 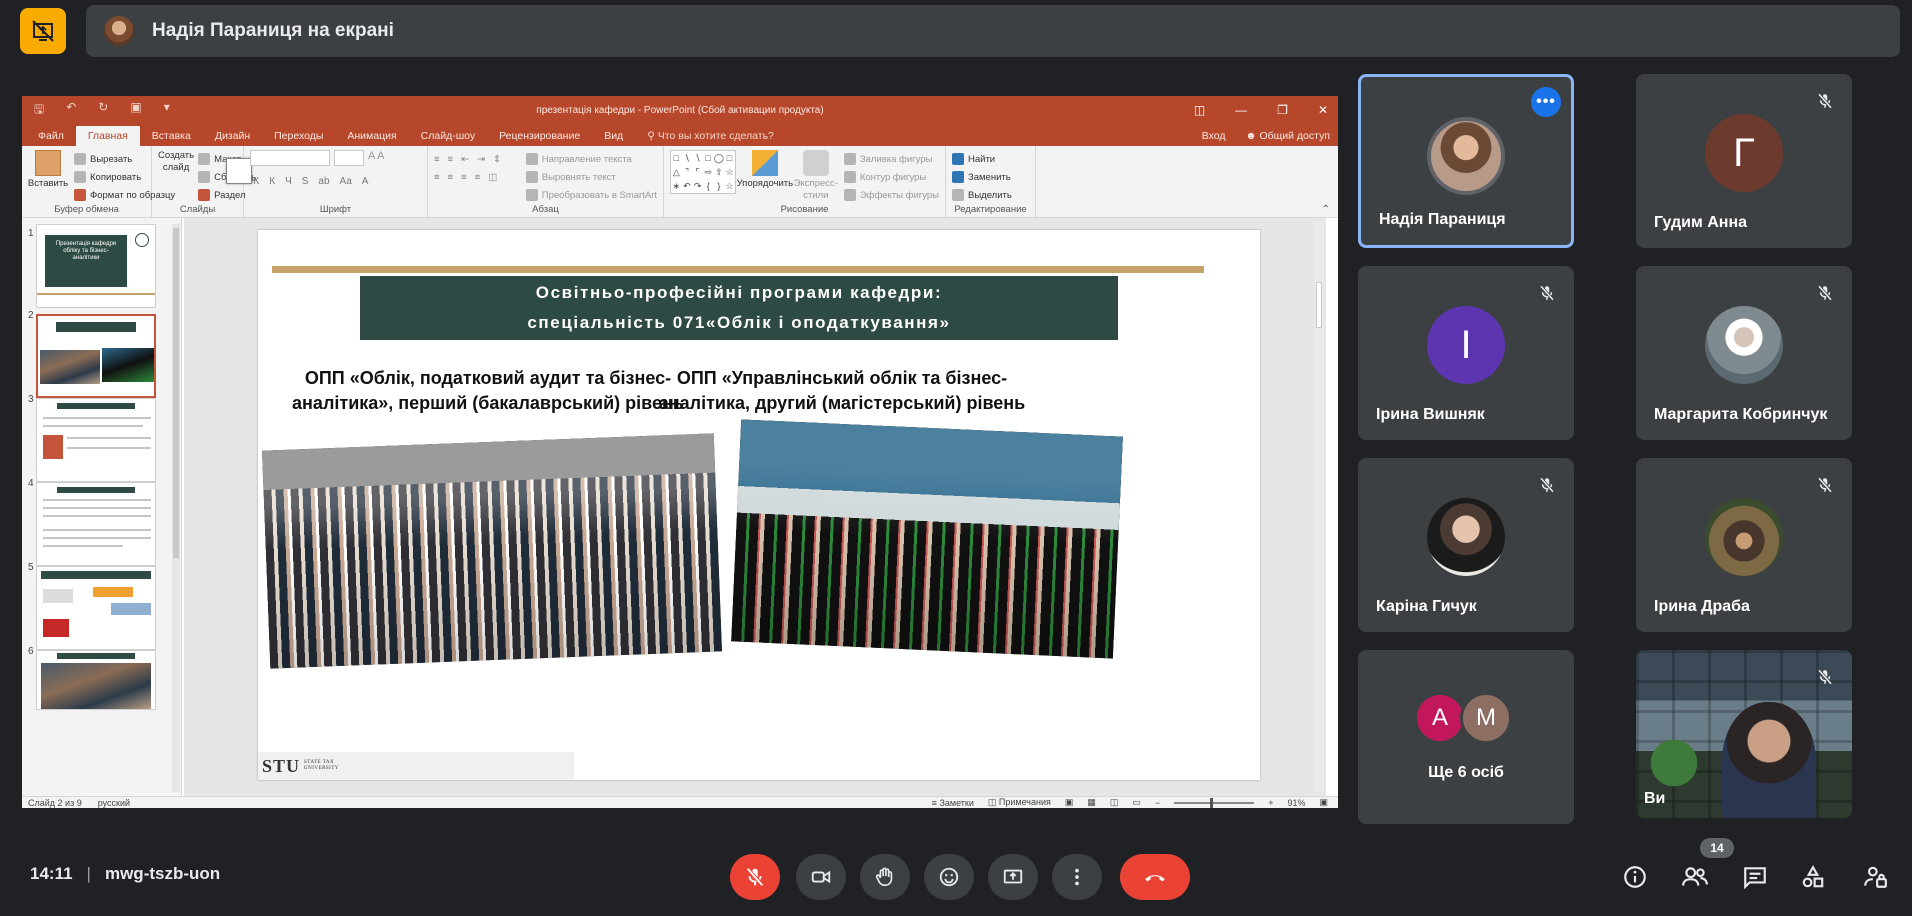 I want to click on reactions-button, so click(x=949, y=877).